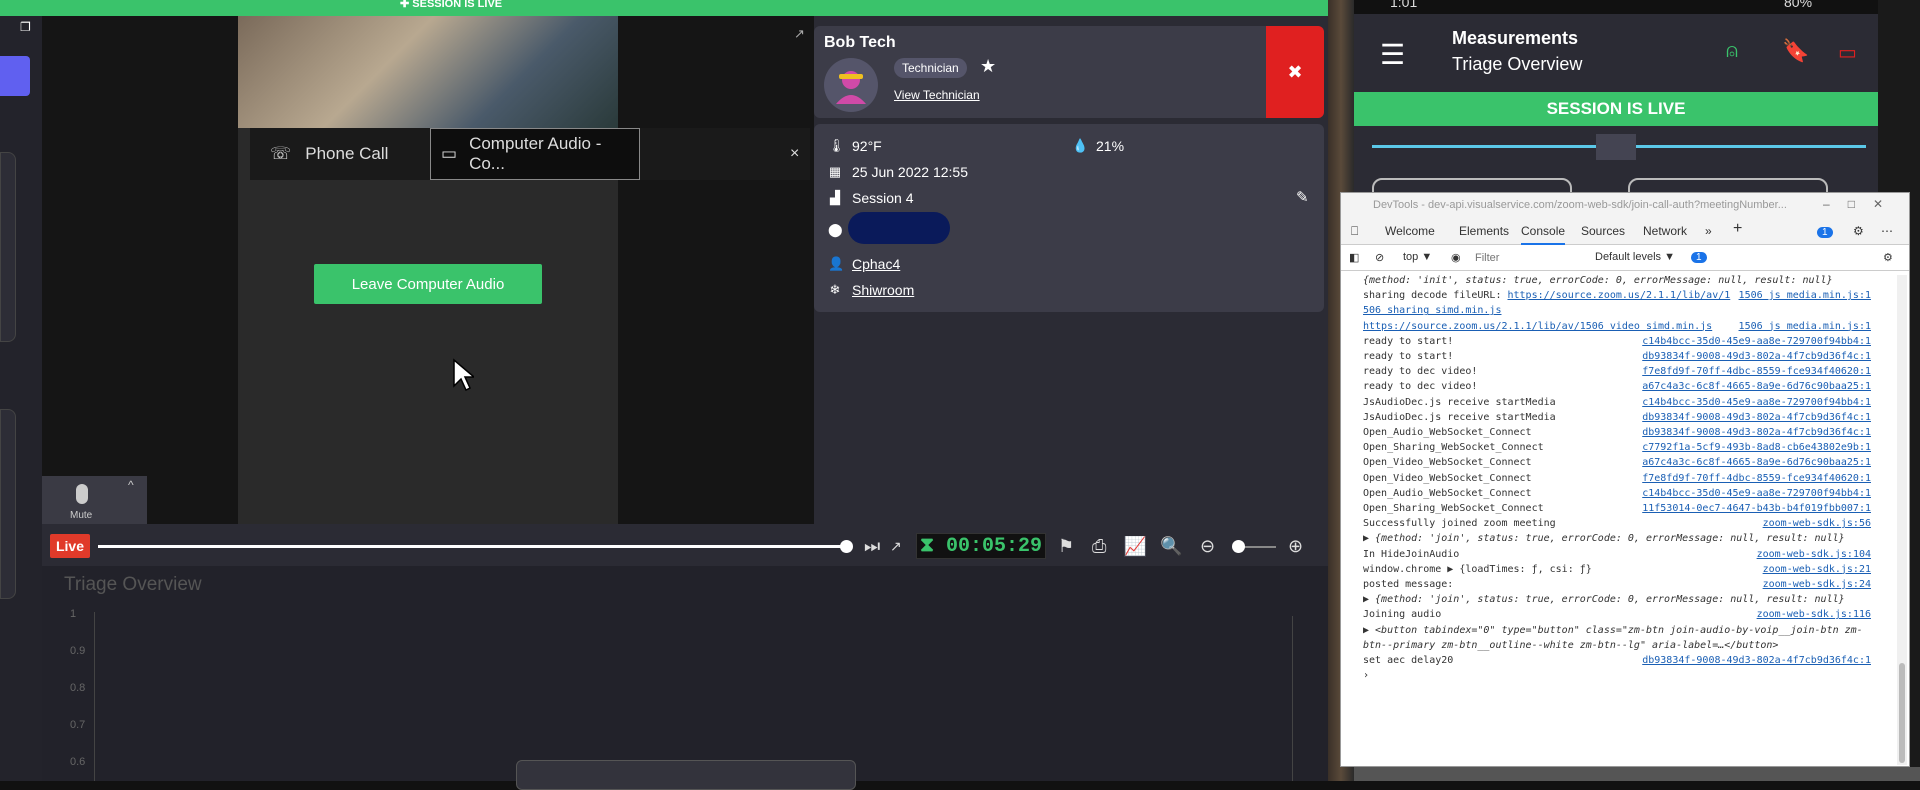  I want to click on log-levels-select: Default levels ▼, so click(1635, 257).